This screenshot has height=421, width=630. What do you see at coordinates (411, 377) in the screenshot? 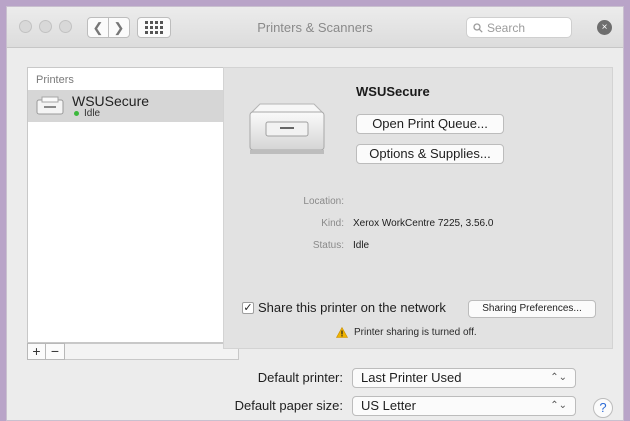
I see `default-printer-value: Last Printer Used` at bounding box center [411, 377].